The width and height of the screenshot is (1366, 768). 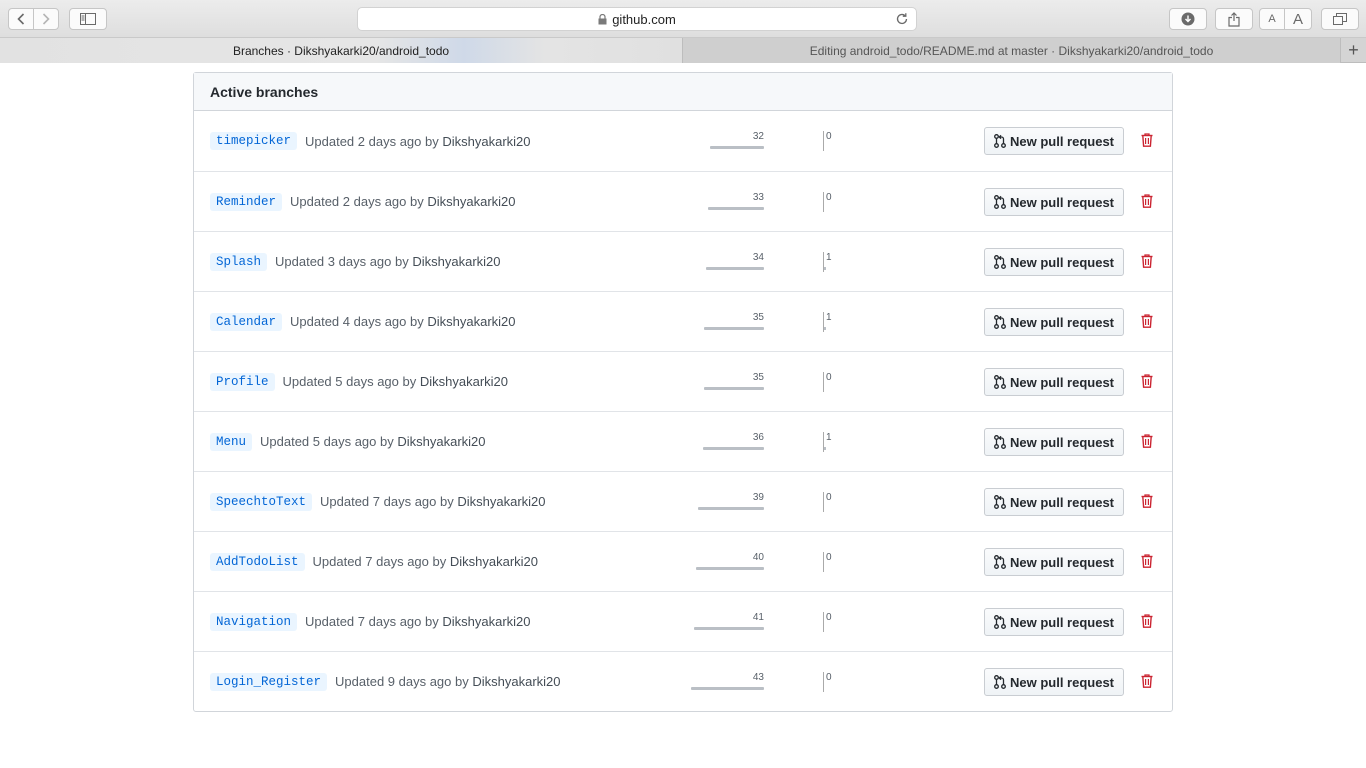 I want to click on new-tab-button: +, so click(x=1353, y=50).